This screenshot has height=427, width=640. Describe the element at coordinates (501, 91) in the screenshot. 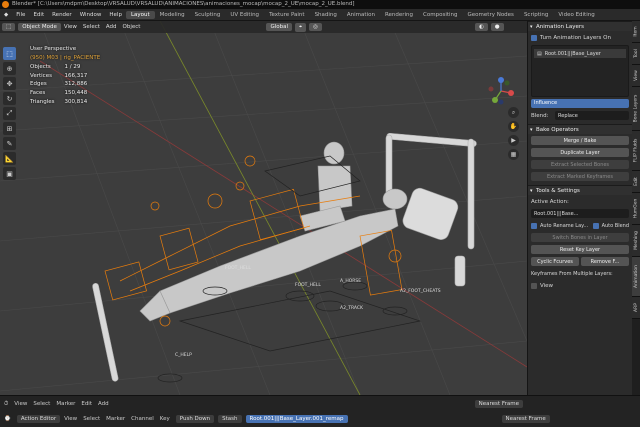

I see `navigation-gizmo` at that location.